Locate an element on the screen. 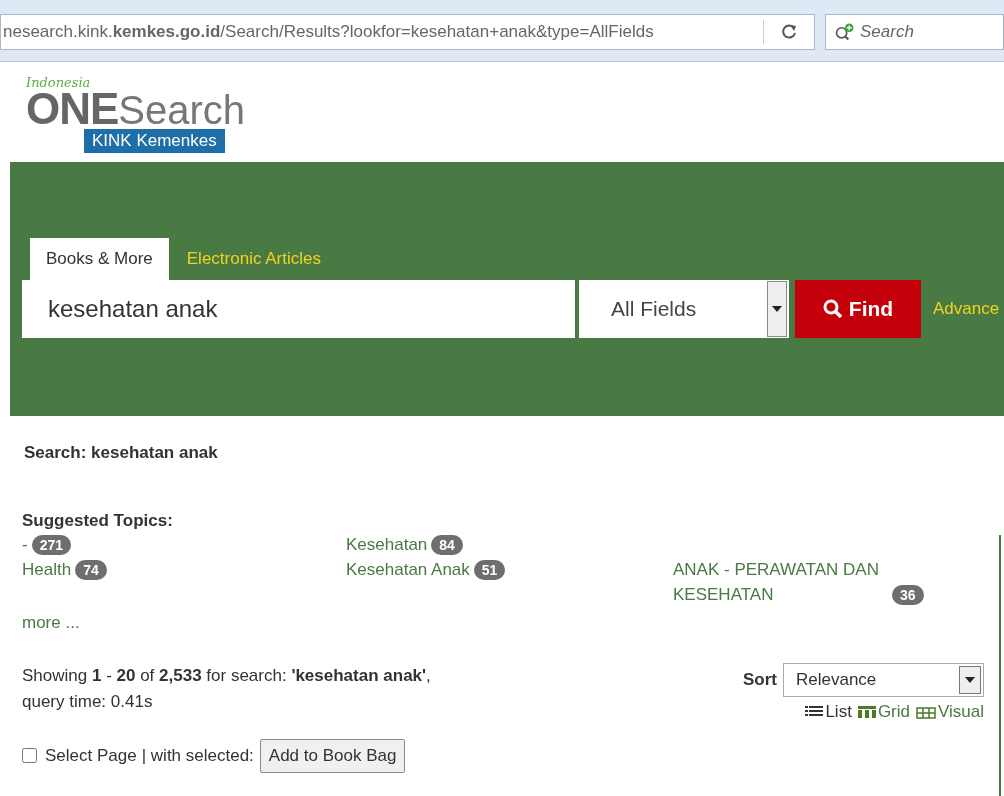 Image resolution: width=1004 pixels, height=796 pixels. search-field: Search is located at coordinates (914, 32).